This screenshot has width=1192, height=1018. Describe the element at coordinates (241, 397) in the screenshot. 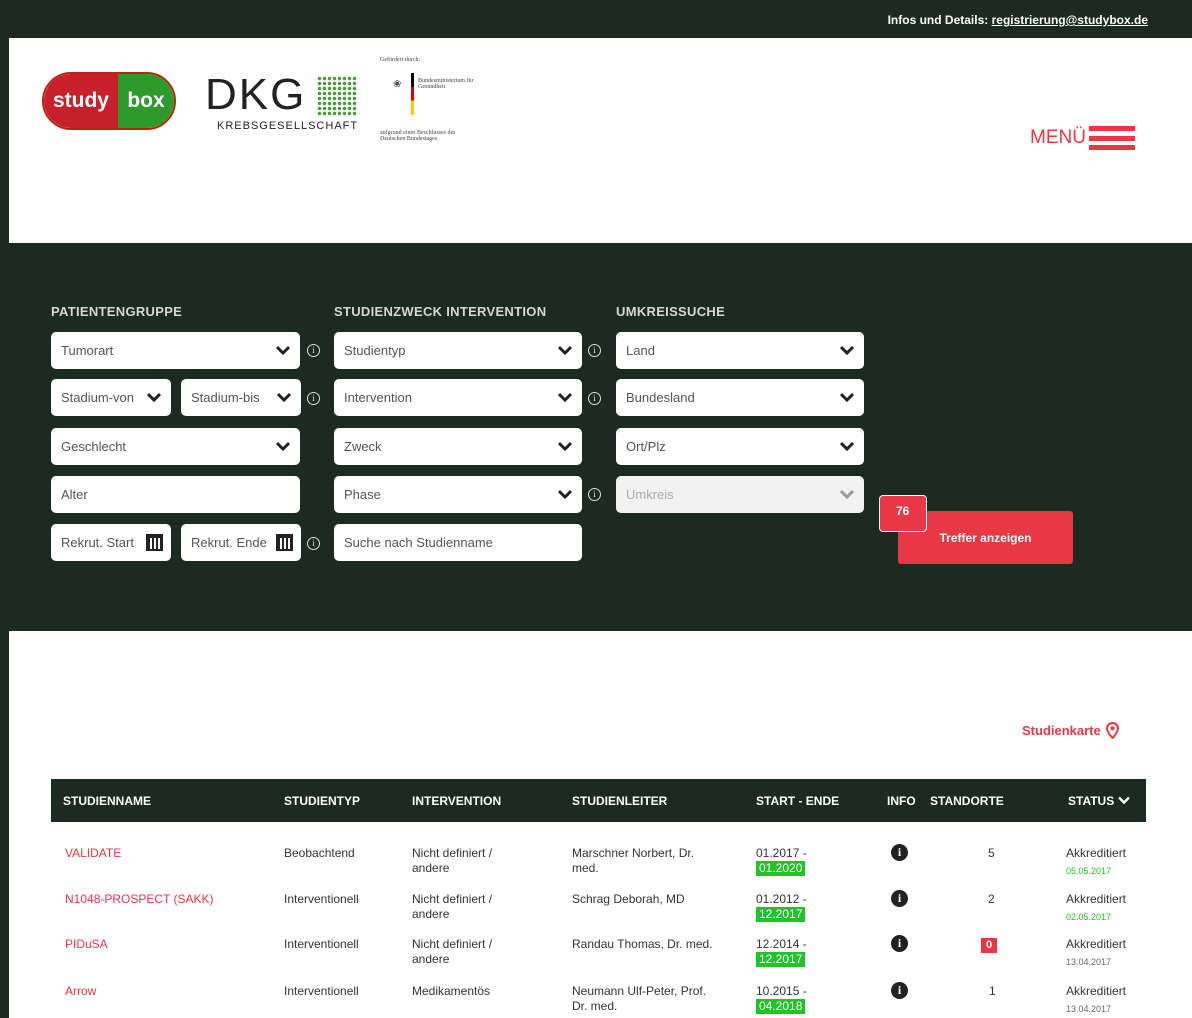

I see `stadium-bis-select: Stadium-bis` at that location.